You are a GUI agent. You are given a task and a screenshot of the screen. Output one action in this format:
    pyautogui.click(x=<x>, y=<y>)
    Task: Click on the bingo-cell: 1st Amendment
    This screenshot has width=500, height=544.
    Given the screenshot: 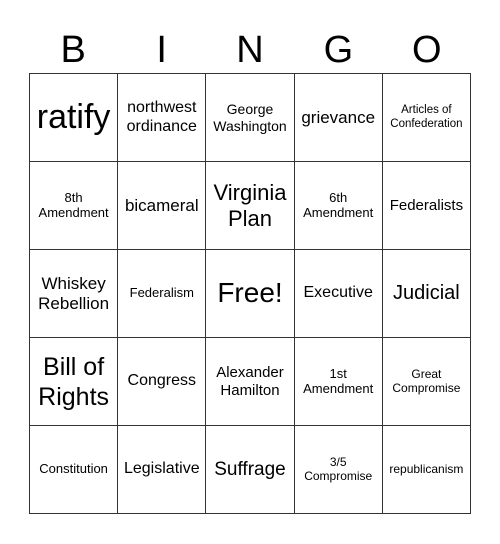 What is the action you would take?
    pyautogui.click(x=338, y=382)
    